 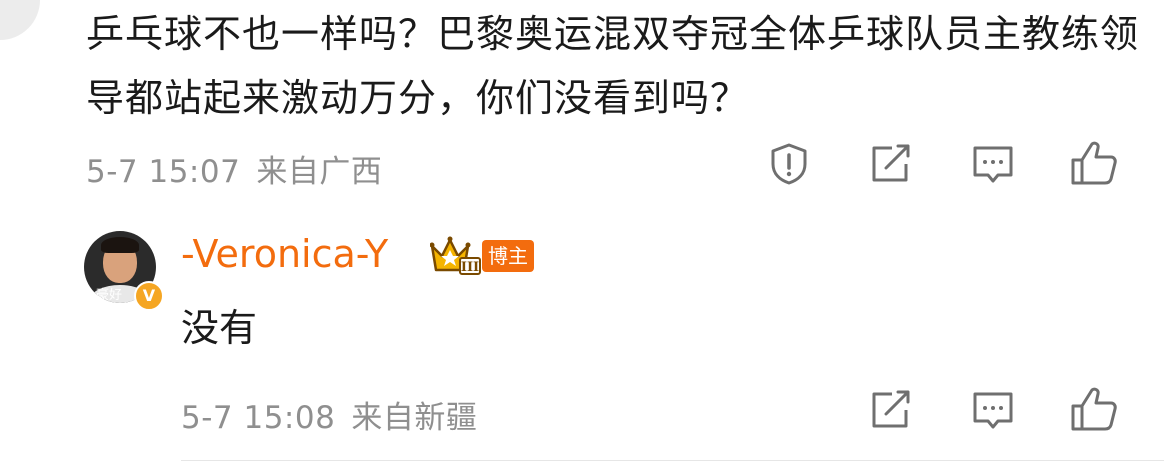 I want to click on reply-forward-icon, so click(x=891, y=410).